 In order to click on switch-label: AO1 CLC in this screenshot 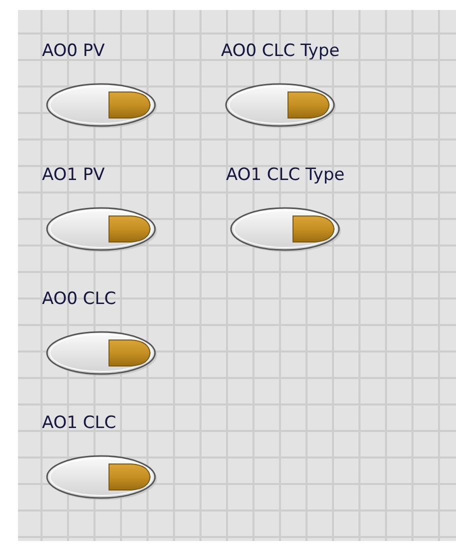, I will do `click(79, 423)`.